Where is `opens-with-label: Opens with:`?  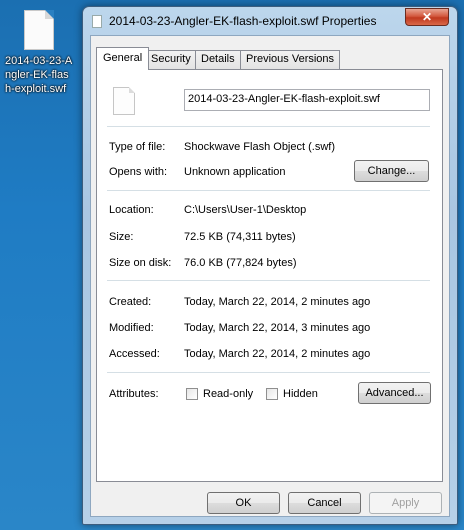 opens-with-label: Opens with: is located at coordinates (138, 172).